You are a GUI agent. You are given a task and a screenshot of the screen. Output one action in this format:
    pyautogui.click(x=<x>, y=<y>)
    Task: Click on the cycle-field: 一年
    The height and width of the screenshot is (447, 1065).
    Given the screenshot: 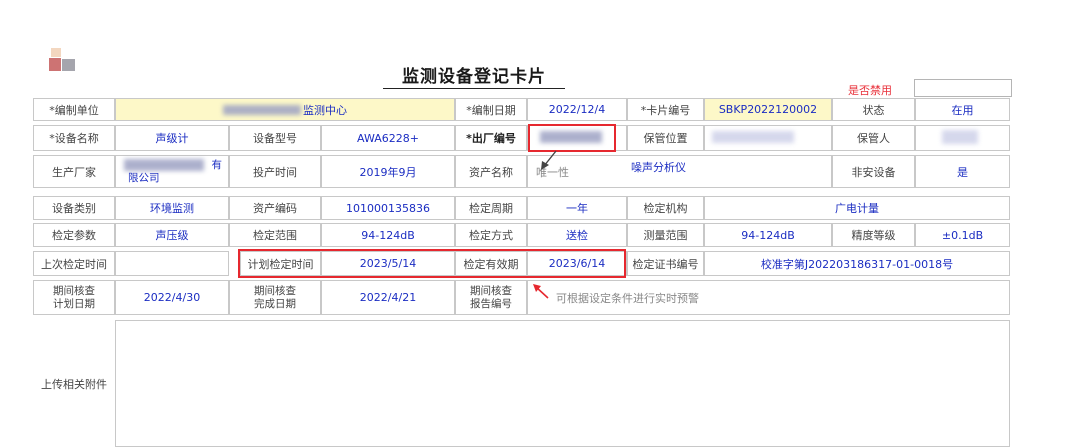 What is the action you would take?
    pyautogui.click(x=577, y=208)
    